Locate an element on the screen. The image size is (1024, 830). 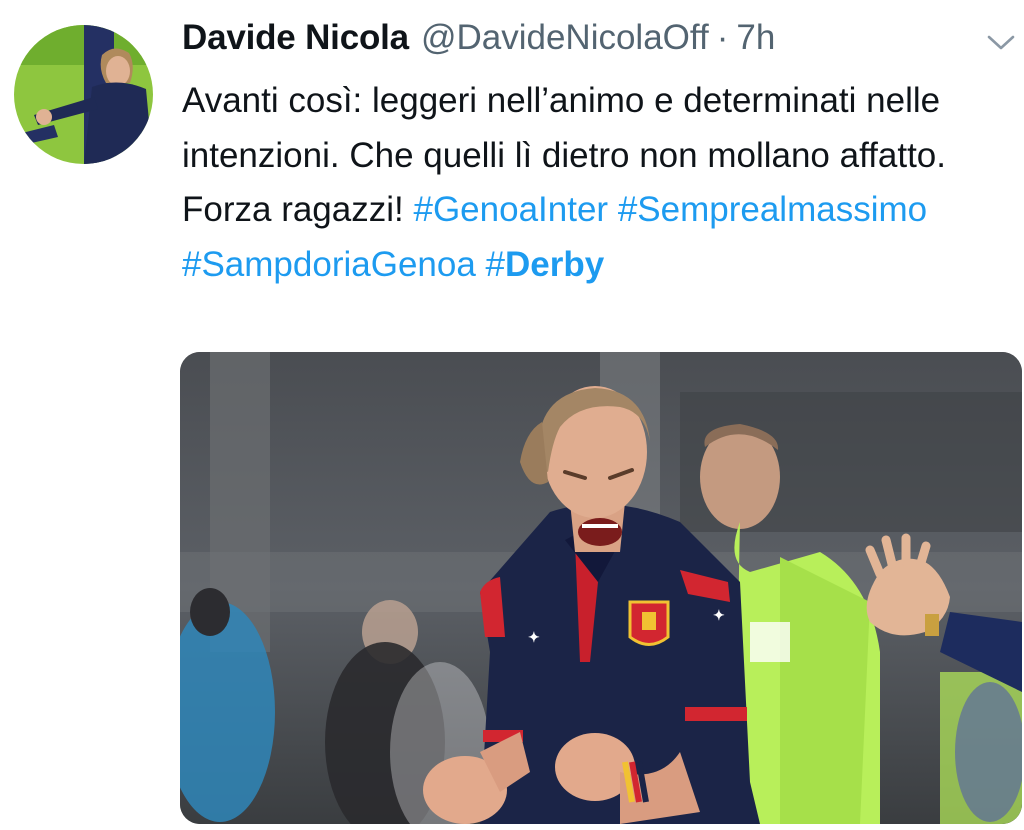
hashtag-link-derby: #Derby is located at coordinates (545, 264).